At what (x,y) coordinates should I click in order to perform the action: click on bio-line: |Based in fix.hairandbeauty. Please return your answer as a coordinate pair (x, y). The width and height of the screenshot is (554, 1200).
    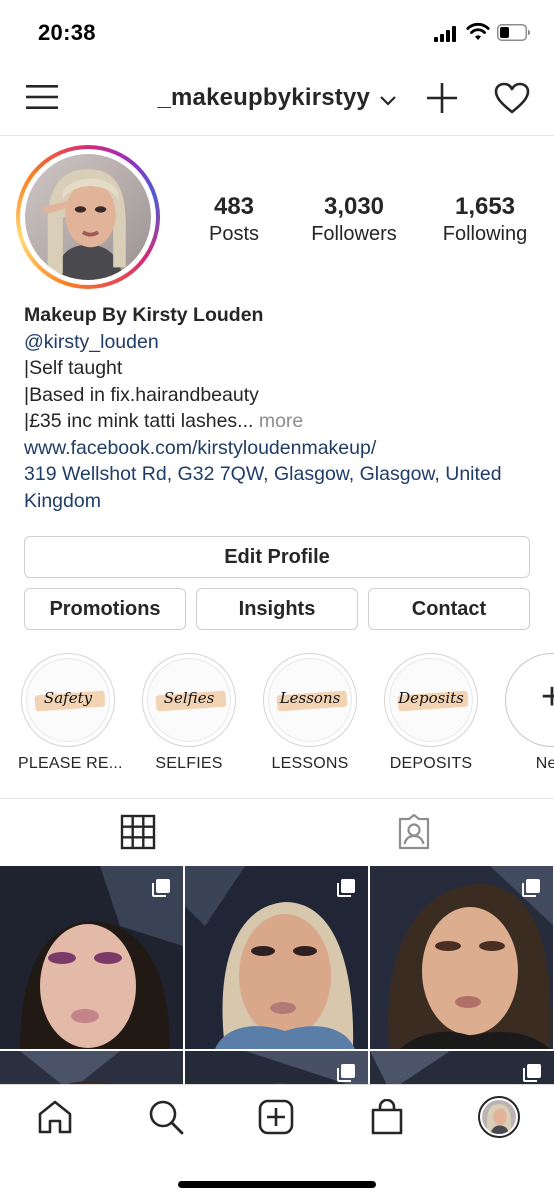
    Looking at the image, I should click on (141, 394).